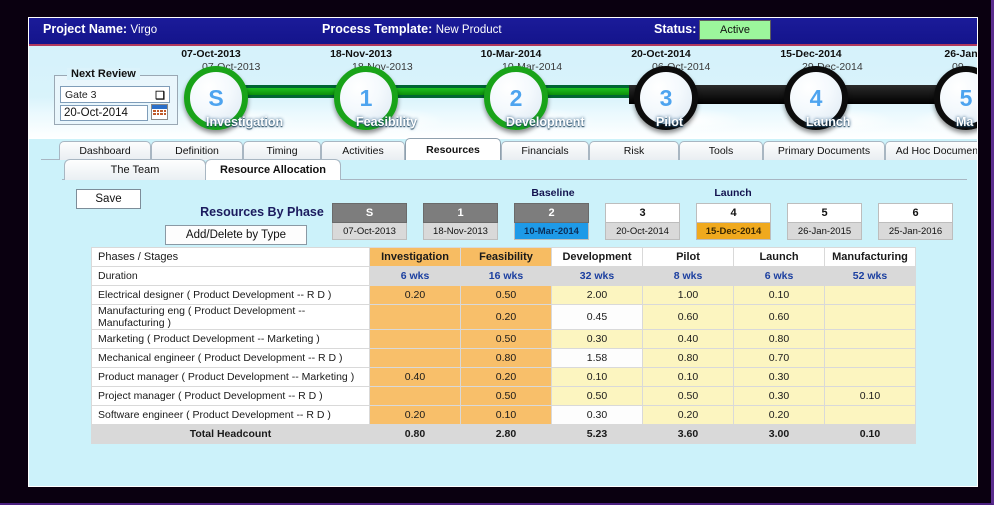  I want to click on timeline-track-completed, so click(411, 91).